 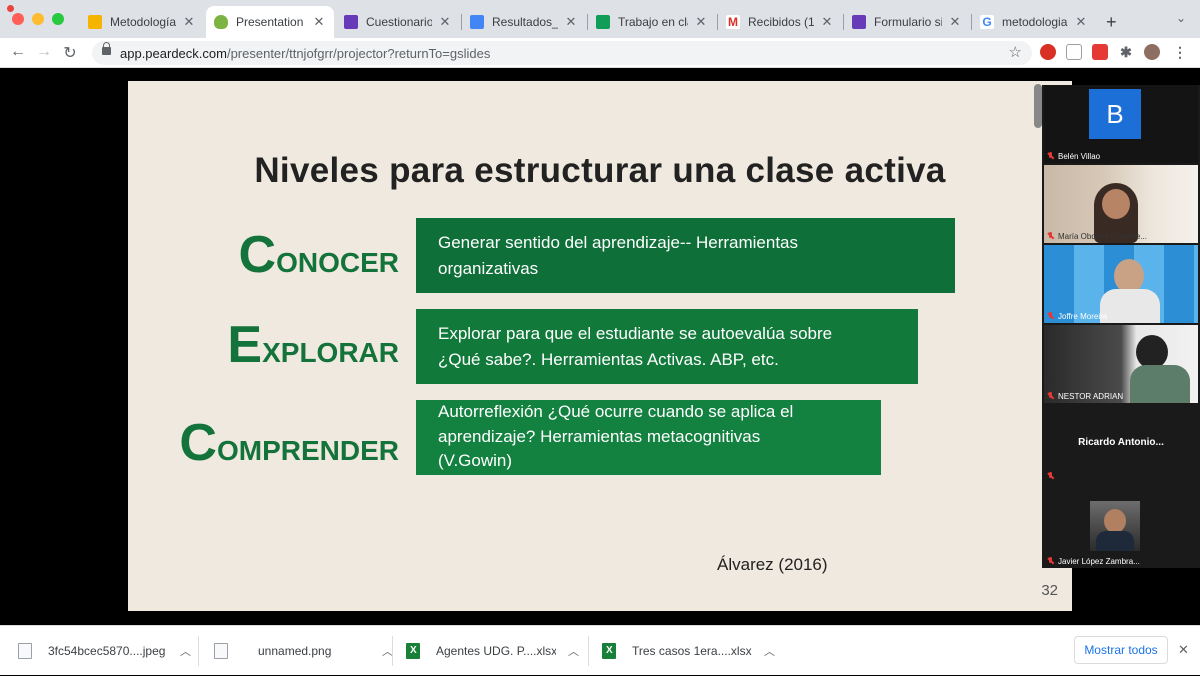 I want to click on tab-metodologias: Metodologías in ✕, so click(x=142, y=22).